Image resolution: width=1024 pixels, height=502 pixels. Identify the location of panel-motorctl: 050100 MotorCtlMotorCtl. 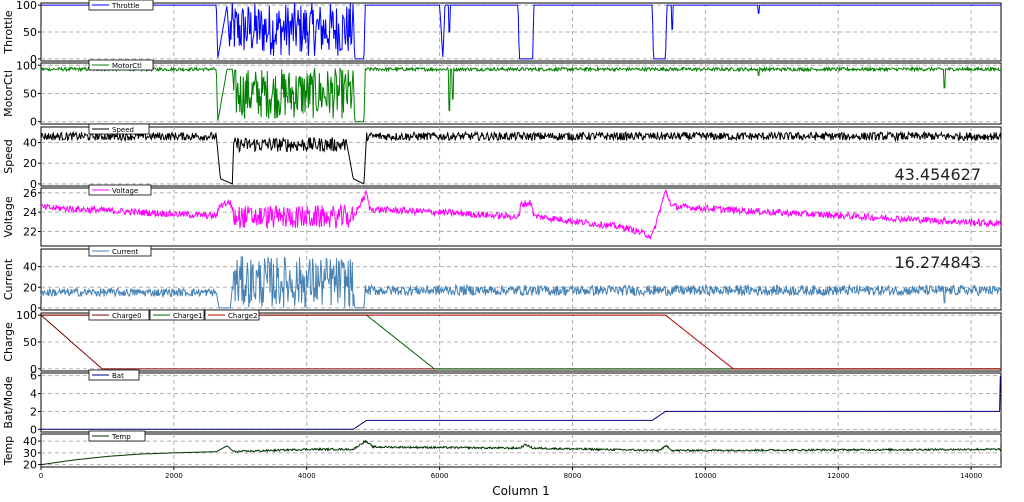
(502, 94).